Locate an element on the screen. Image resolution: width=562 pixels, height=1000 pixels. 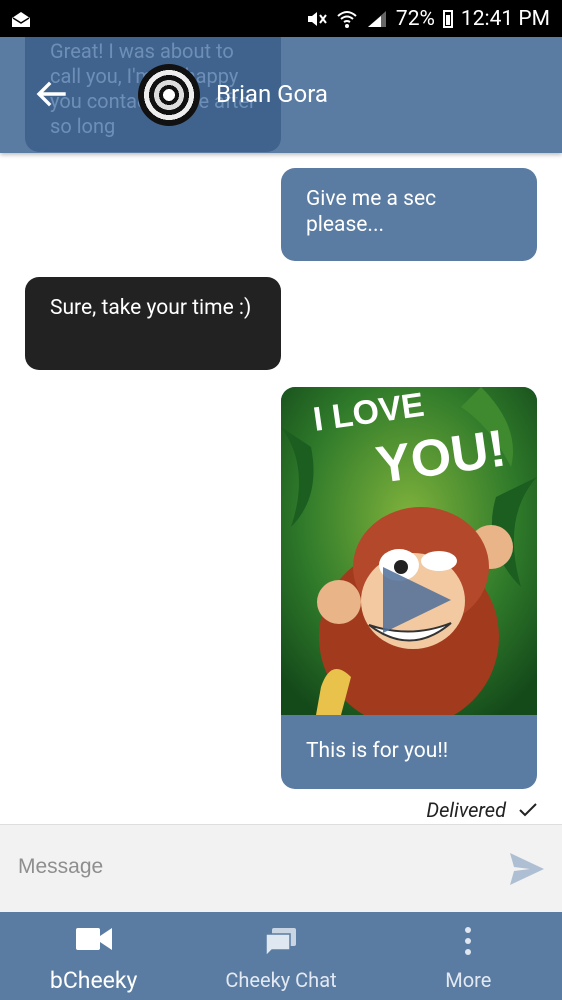
bottom-navigation: bCheeky Cheeky Chat More is located at coordinates (281, 956).